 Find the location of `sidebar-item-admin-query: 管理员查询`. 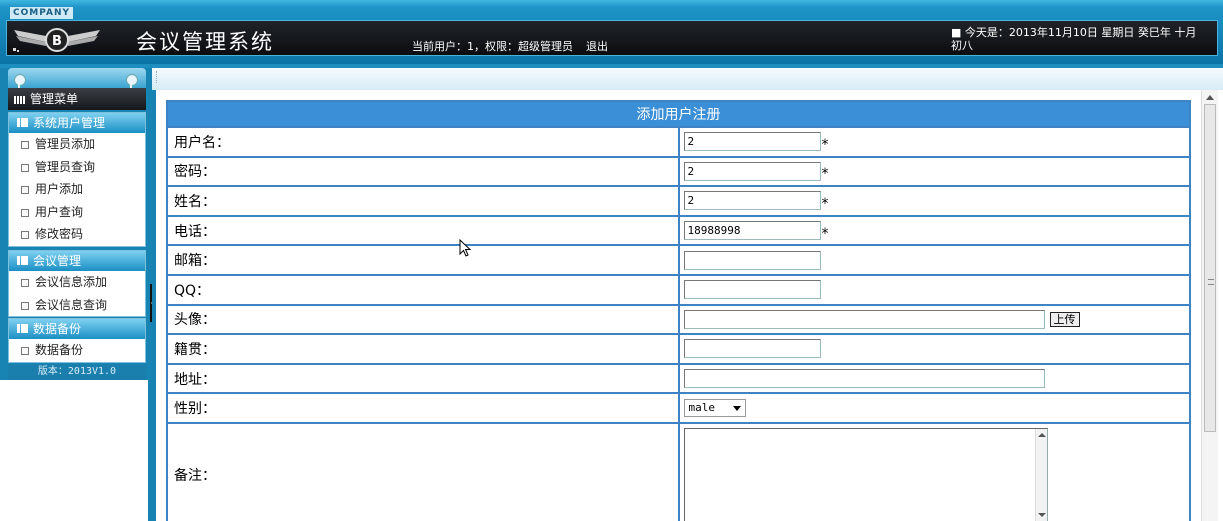

sidebar-item-admin-query: 管理员查询 is located at coordinates (77, 167).